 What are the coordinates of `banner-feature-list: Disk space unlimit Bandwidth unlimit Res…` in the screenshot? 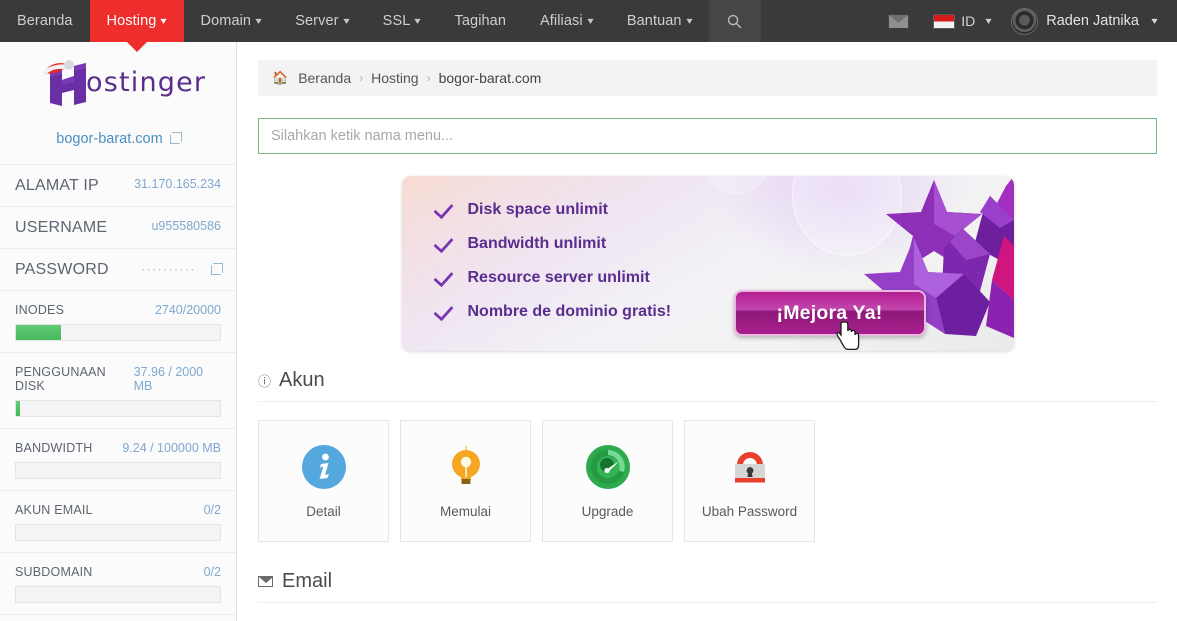 It's located at (553, 261).